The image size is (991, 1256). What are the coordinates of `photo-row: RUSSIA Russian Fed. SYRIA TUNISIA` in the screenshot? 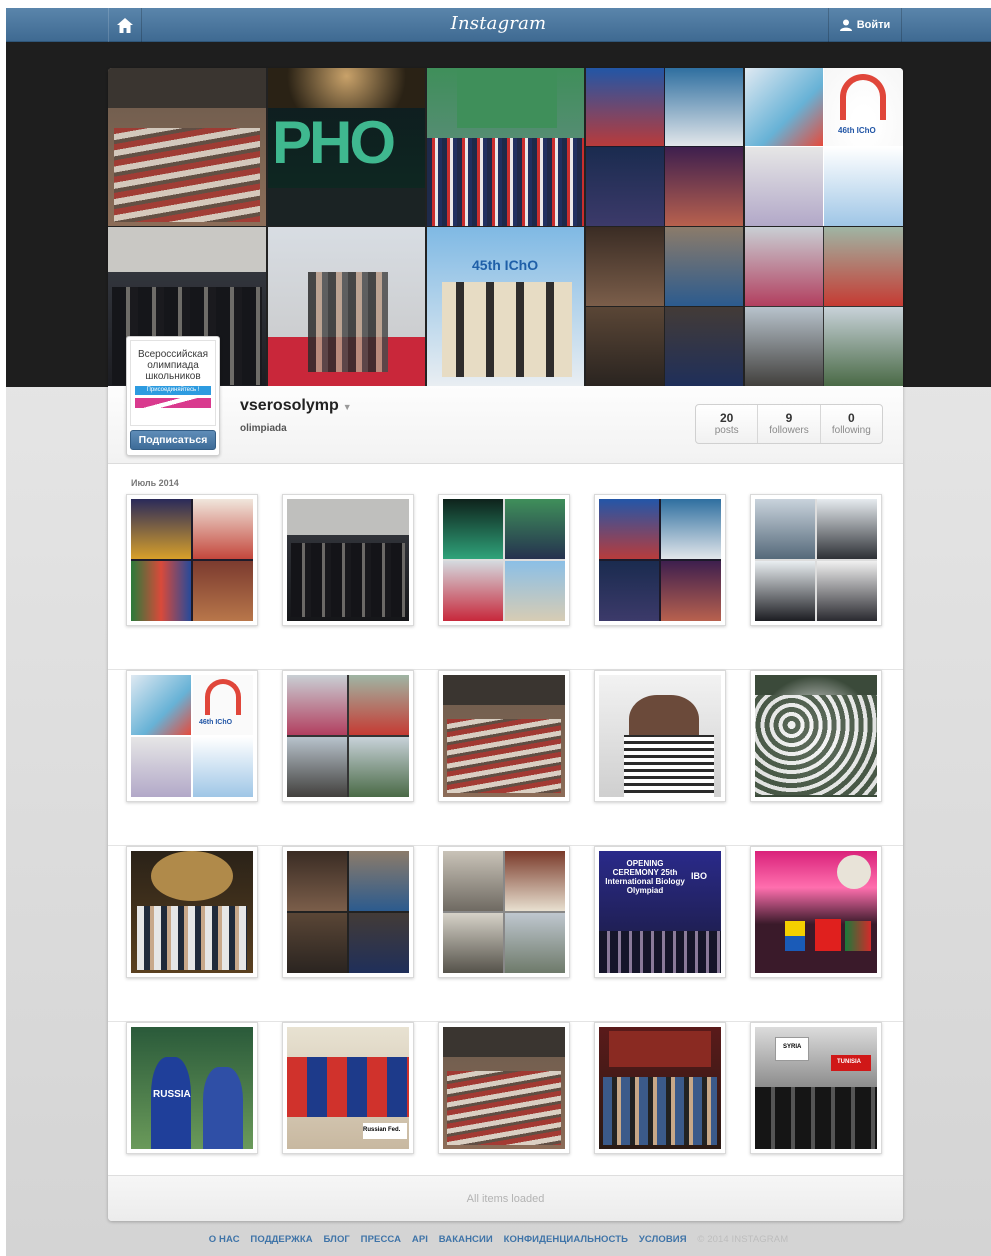 It's located at (505, 1110).